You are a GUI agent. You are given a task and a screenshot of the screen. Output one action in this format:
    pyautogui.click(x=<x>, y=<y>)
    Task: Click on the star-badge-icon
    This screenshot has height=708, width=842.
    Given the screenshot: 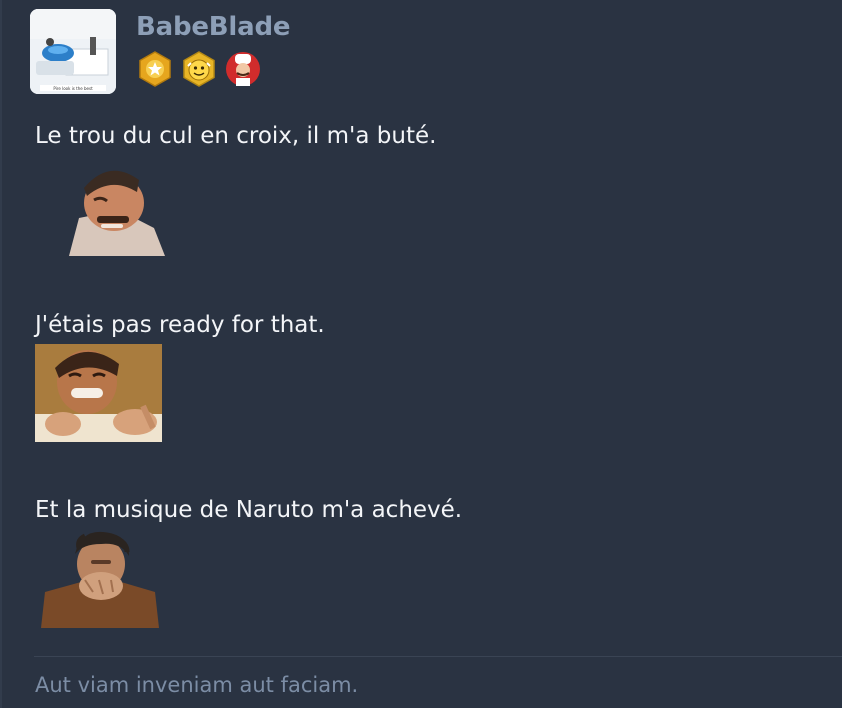 What is the action you would take?
    pyautogui.click(x=155, y=69)
    